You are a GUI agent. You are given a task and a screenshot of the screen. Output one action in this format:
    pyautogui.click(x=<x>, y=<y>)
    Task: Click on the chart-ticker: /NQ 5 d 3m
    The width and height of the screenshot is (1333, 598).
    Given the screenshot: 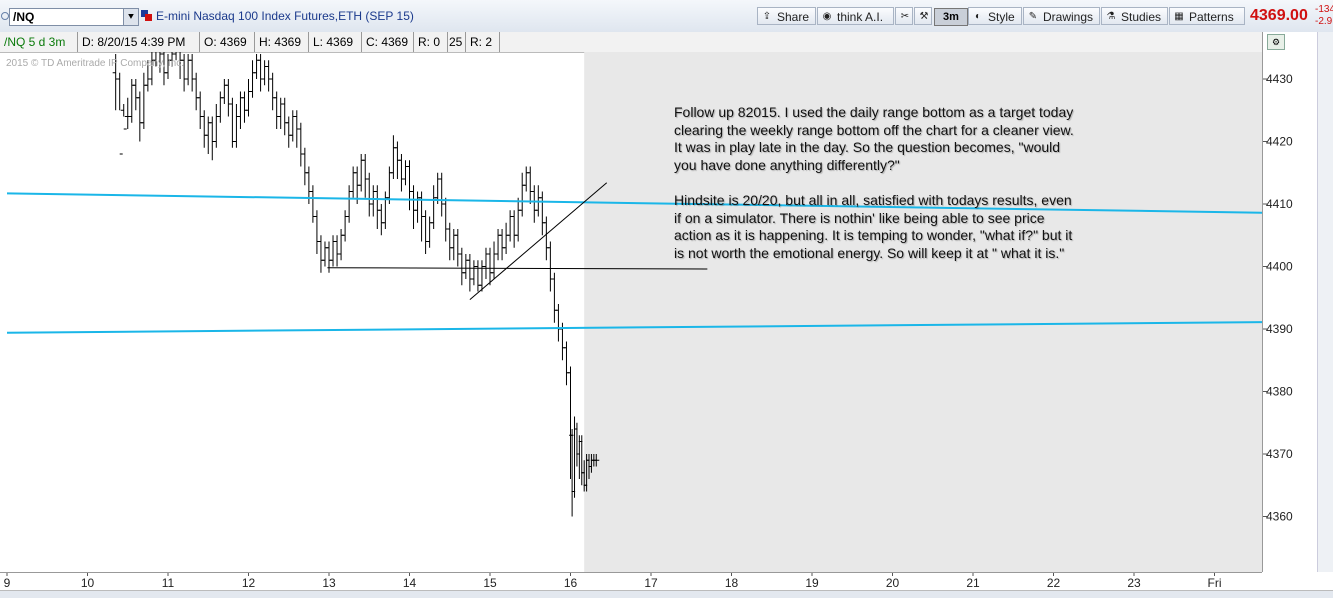 What is the action you would take?
    pyautogui.click(x=39, y=42)
    